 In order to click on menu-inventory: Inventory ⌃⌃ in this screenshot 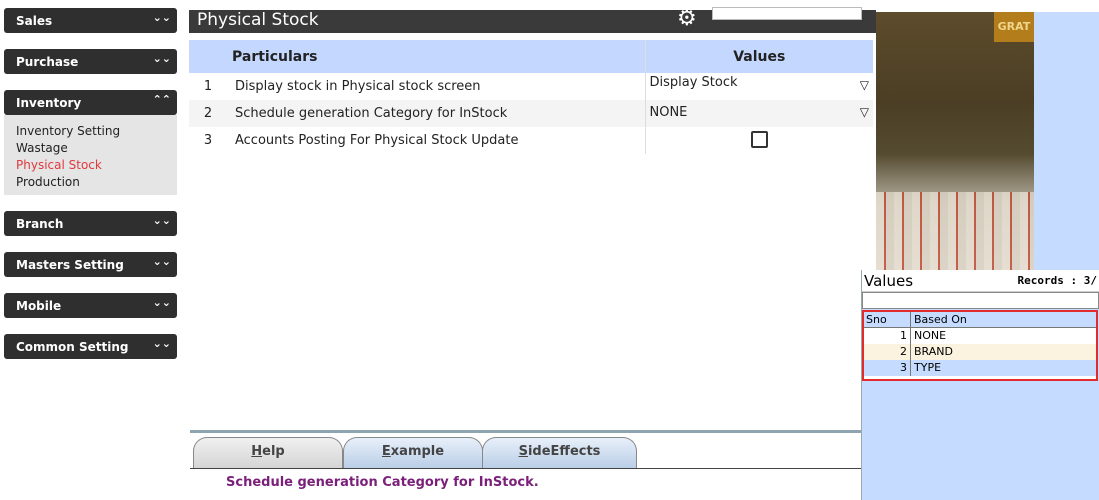, I will do `click(90, 102)`.